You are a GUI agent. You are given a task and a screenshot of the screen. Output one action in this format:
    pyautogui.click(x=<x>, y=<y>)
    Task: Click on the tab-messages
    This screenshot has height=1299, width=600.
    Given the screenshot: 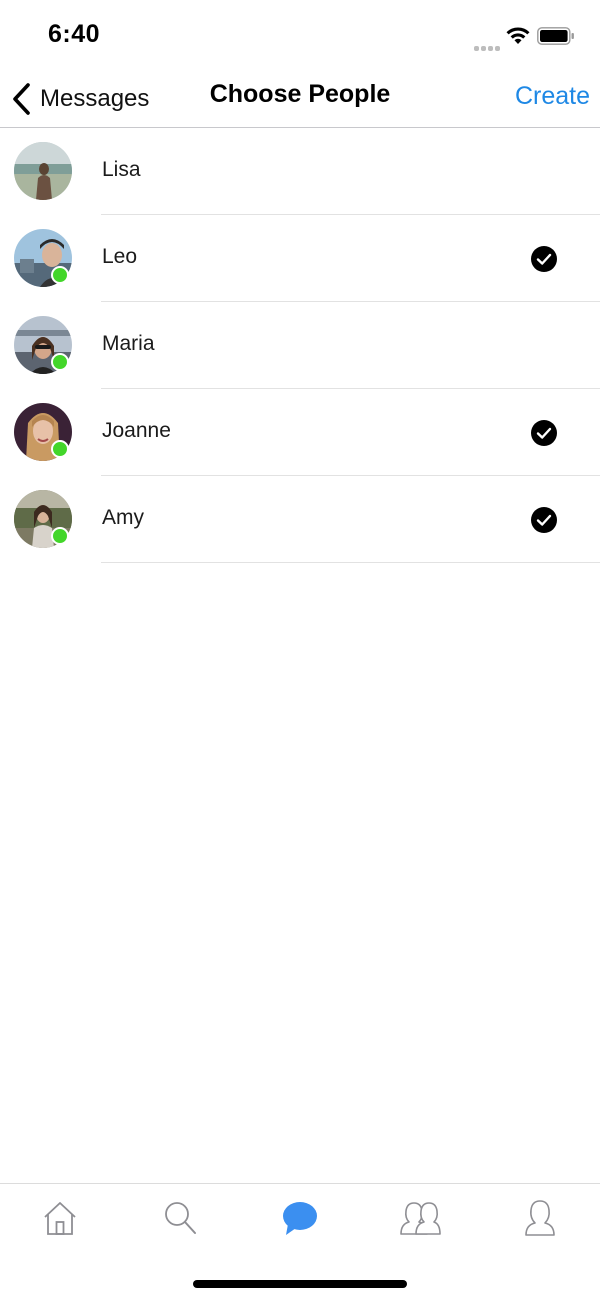 What is the action you would take?
    pyautogui.click(x=300, y=1218)
    